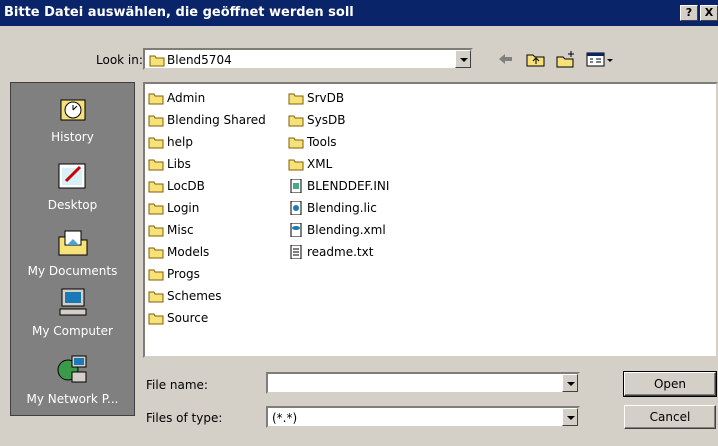  Describe the element at coordinates (285, 418) in the screenshot. I see `file-type-value: (*.*)` at that location.